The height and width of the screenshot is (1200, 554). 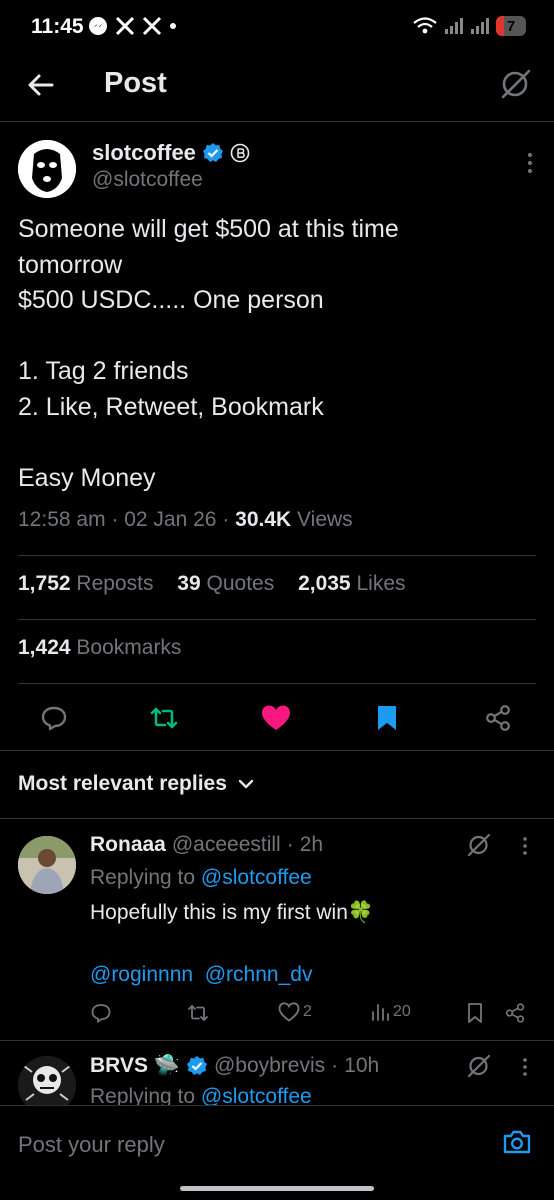 What do you see at coordinates (225, 583) in the screenshot?
I see `quotes-stat: 39 Quotes` at bounding box center [225, 583].